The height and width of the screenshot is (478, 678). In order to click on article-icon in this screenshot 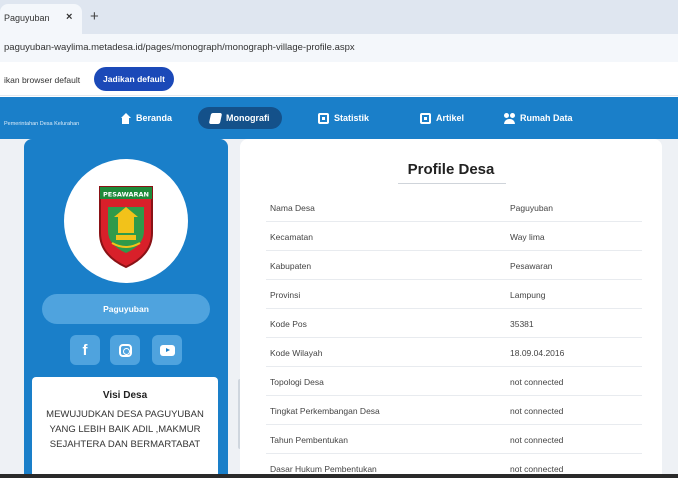, I will do `click(425, 118)`.